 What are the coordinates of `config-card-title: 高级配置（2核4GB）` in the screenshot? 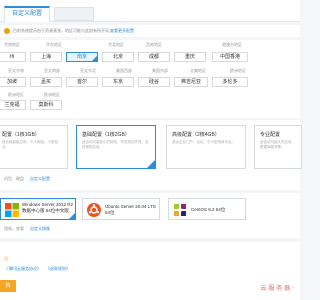 It's located at (196, 135).